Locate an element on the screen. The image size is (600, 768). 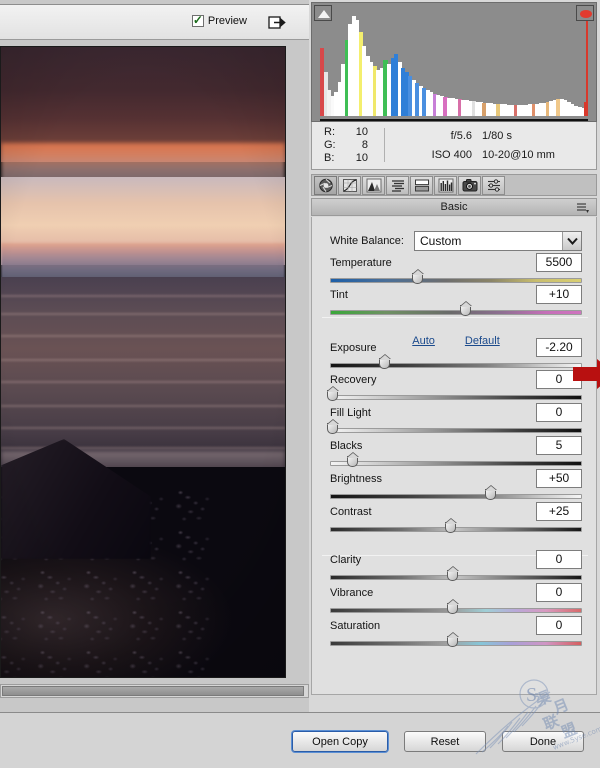
slider-recovery: Recovery 0 is located at coordinates (454, 388).